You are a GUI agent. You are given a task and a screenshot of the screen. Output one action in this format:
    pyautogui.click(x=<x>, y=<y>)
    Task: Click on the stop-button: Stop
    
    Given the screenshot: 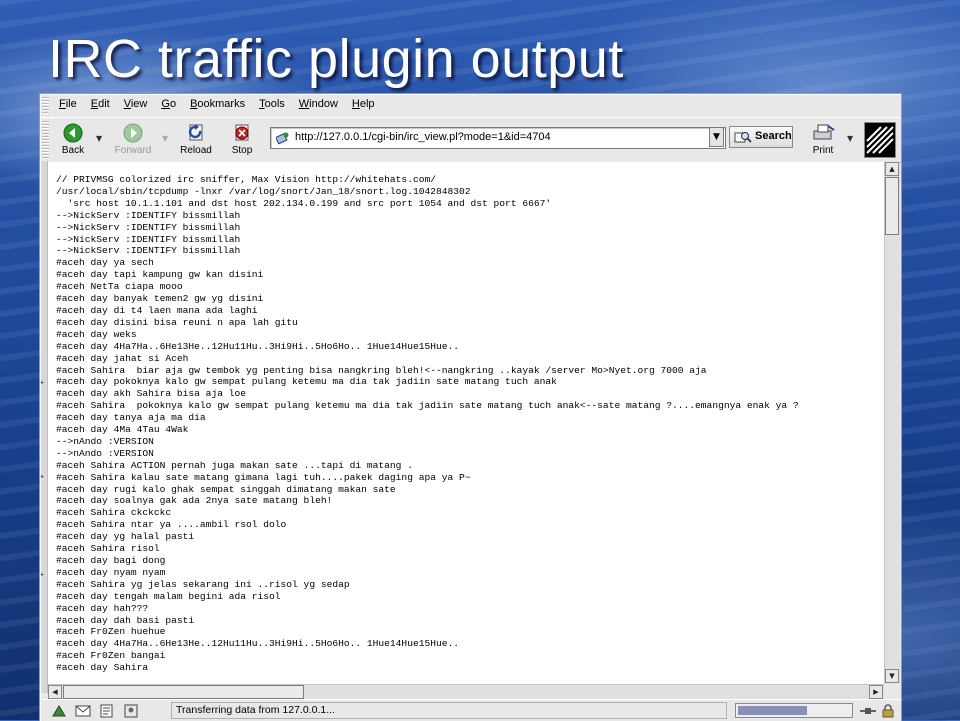 What is the action you would take?
    pyautogui.click(x=242, y=140)
    